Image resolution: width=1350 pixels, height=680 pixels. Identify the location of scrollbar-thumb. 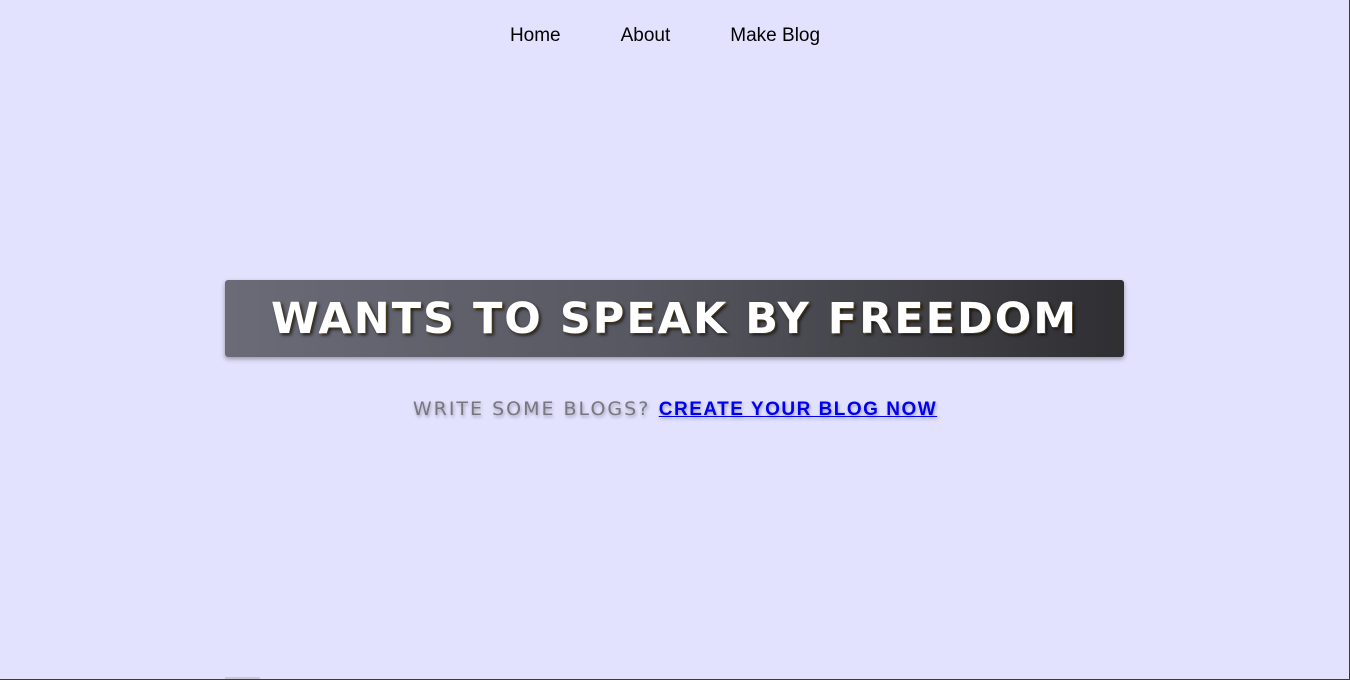
(242, 678).